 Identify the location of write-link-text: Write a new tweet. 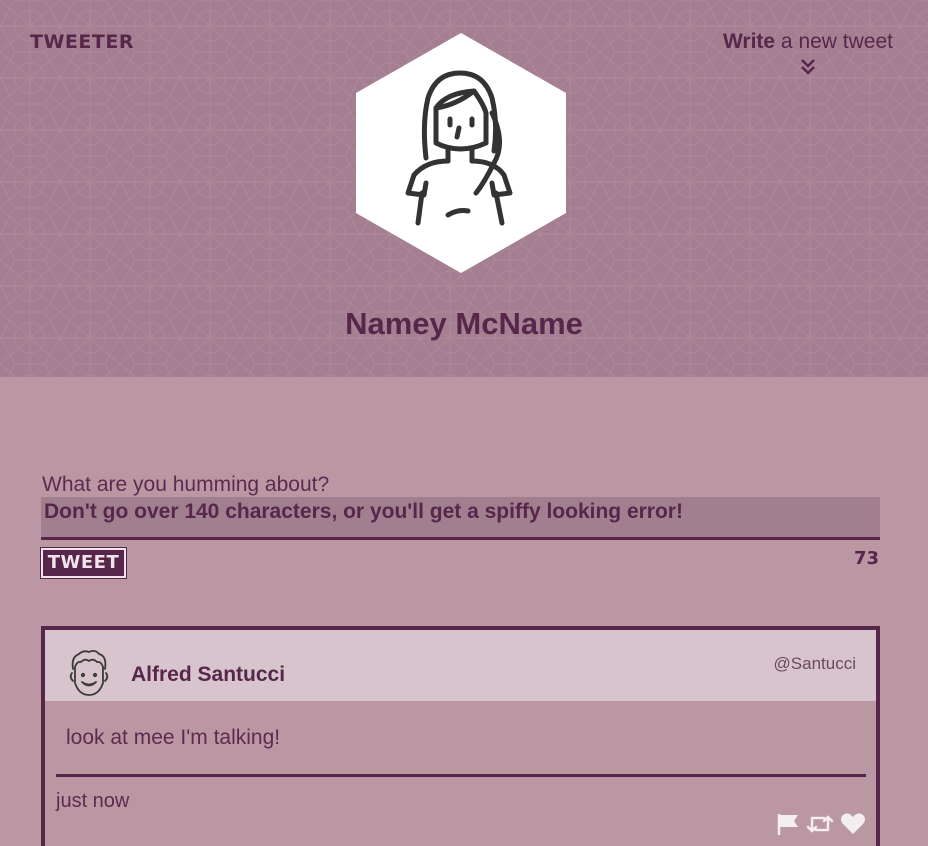
(807, 41).